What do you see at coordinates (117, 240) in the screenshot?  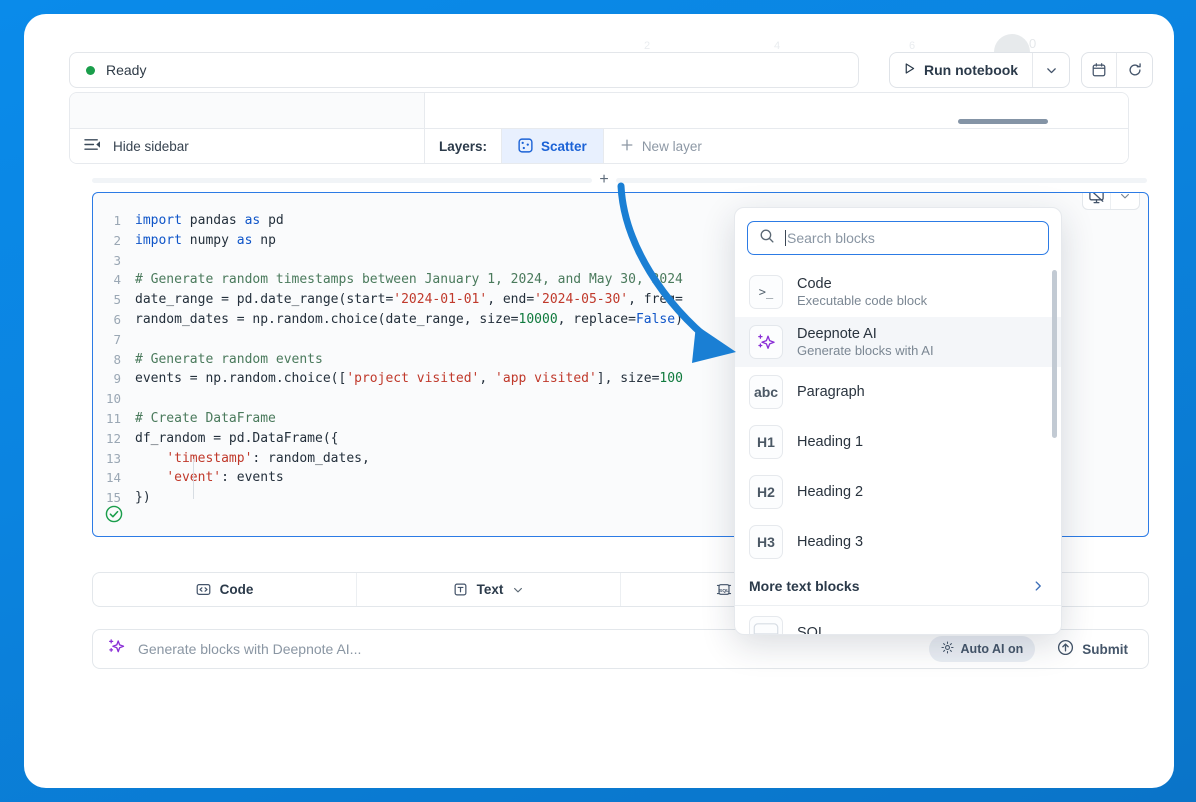 I see `code-line-number: 2` at bounding box center [117, 240].